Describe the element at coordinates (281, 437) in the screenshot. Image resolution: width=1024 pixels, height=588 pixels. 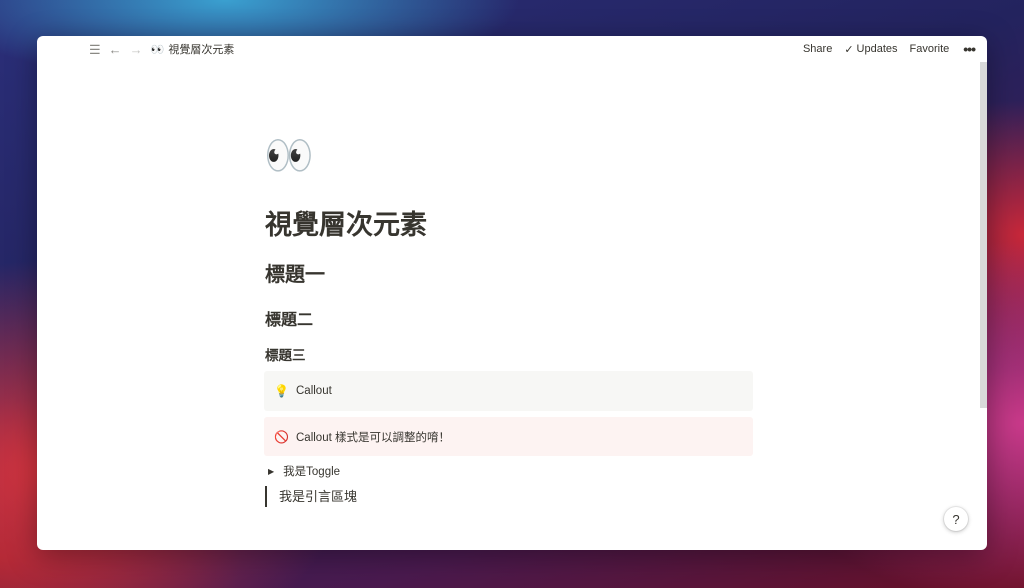
I see `prohibited-icon: 🚫` at that location.